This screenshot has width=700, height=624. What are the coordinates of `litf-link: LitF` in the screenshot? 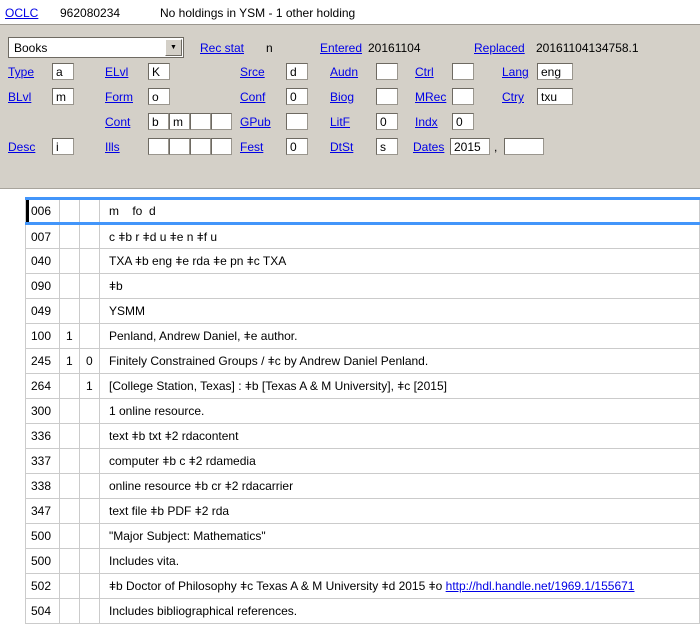 It's located at (340, 122).